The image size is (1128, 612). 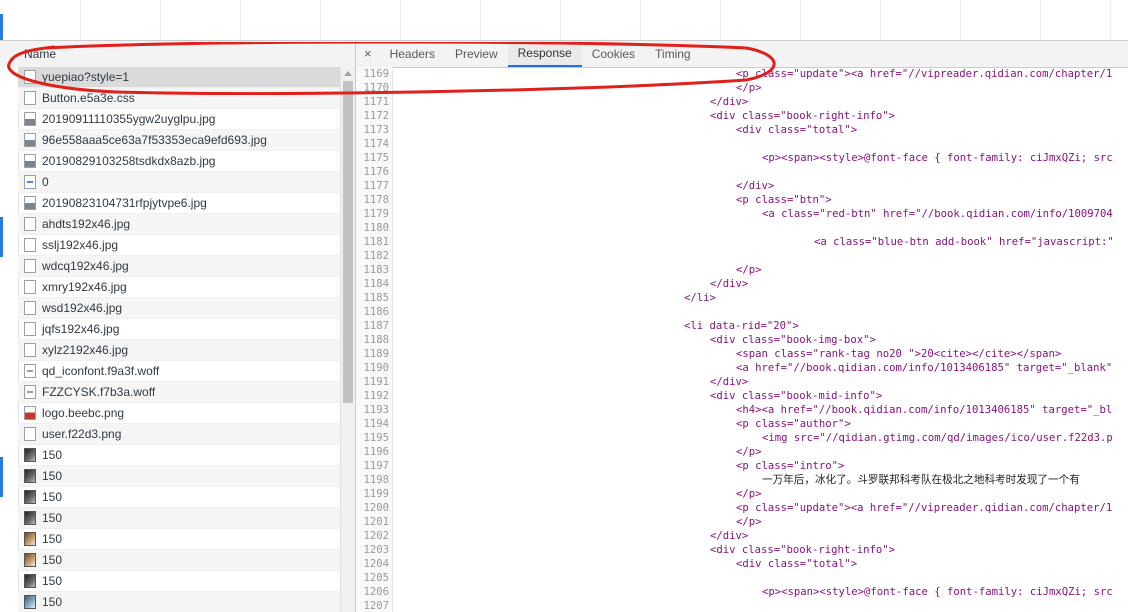 What do you see at coordinates (179, 434) in the screenshot?
I see `request-row: user.f22d3.png` at bounding box center [179, 434].